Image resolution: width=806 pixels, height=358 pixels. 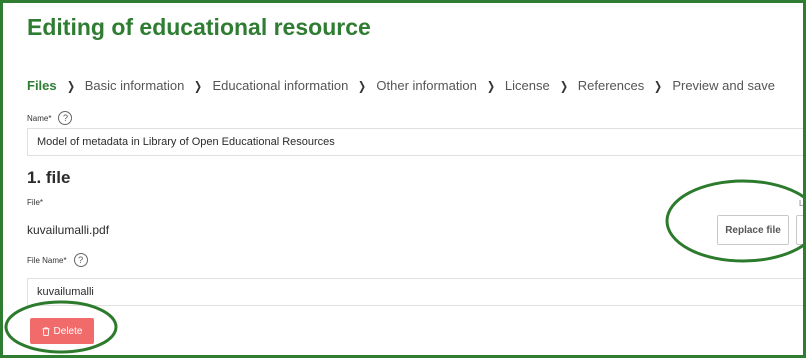 What do you see at coordinates (49, 177) in the screenshot?
I see `file-section-heading: 1. file` at bounding box center [49, 177].